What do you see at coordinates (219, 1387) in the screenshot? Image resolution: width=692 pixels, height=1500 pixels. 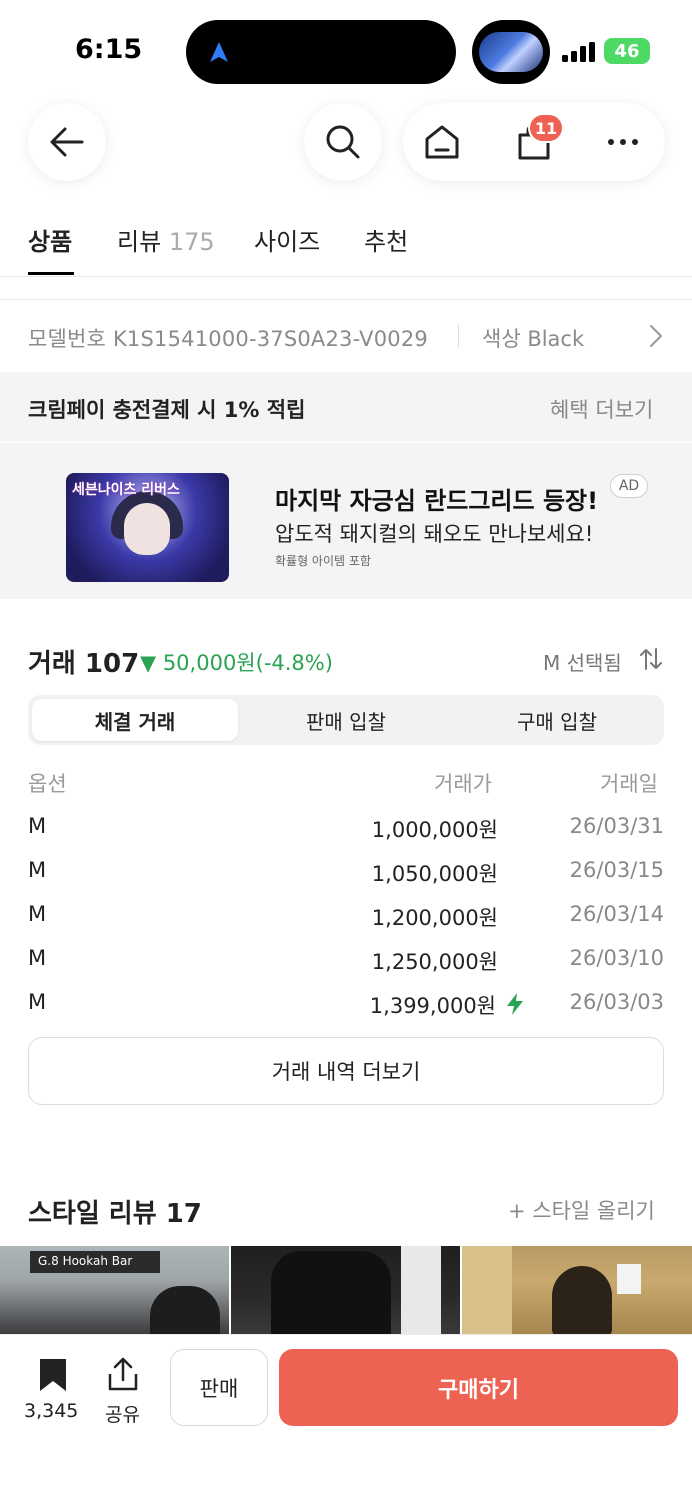 I see `sell-button: 판매` at bounding box center [219, 1387].